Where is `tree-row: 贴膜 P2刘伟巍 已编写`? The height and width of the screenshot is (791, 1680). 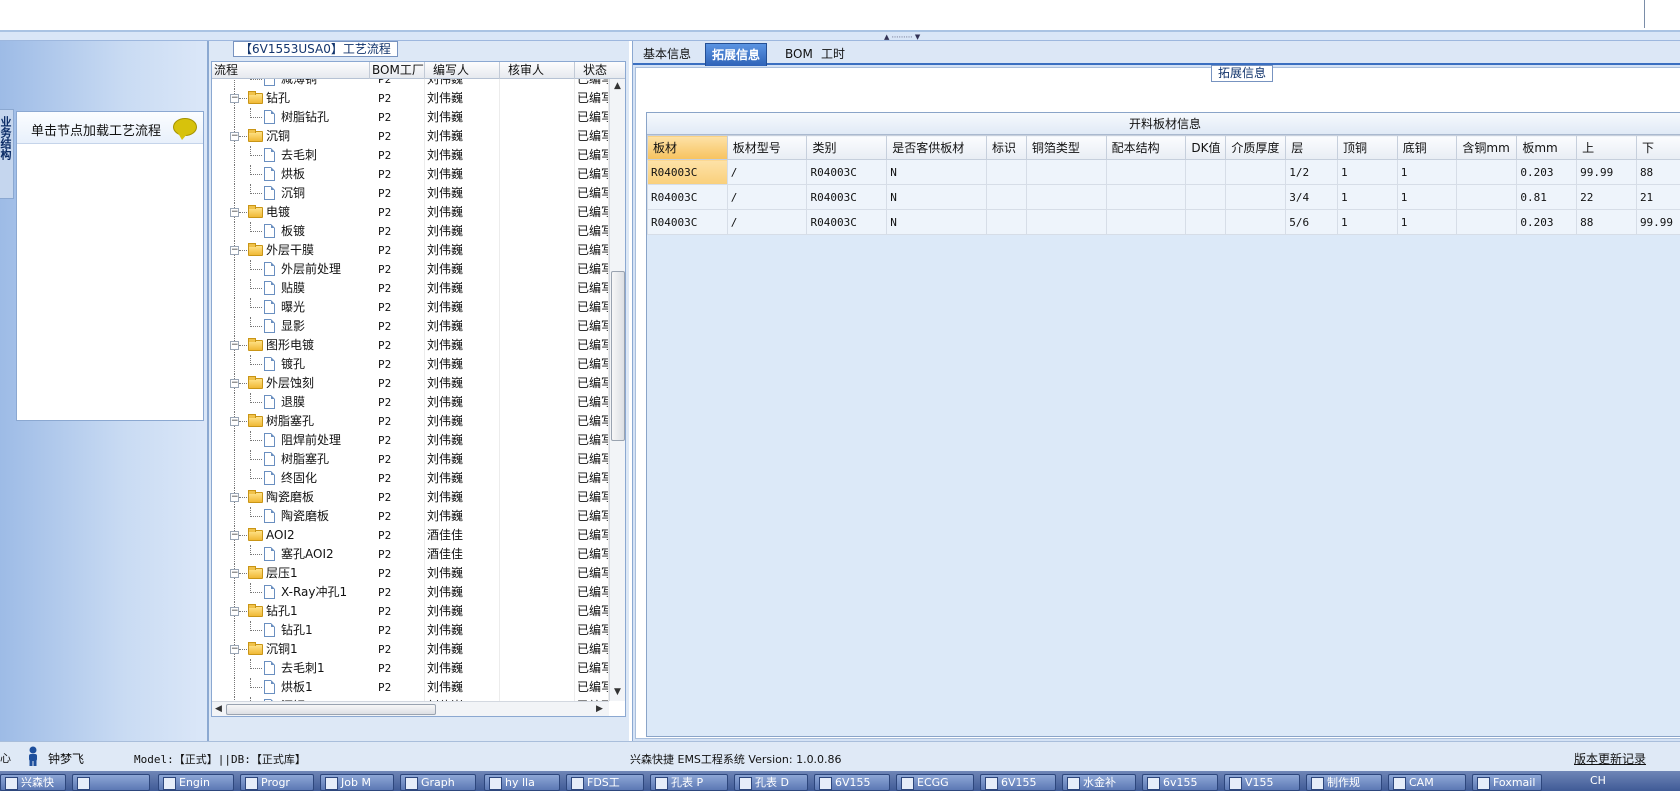 tree-row: 贴膜 P2刘伟巍 已编写 is located at coordinates (410, 288).